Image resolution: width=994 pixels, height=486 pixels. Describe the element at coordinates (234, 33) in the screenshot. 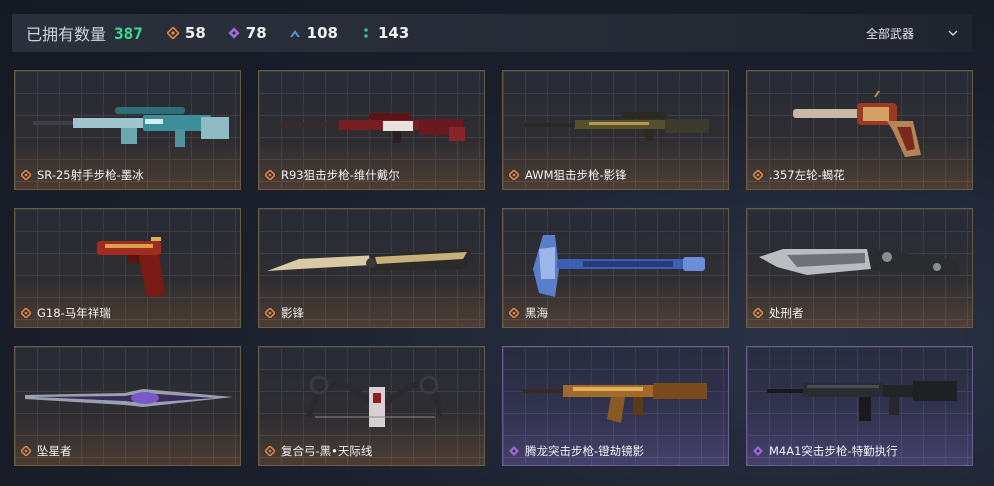

I see `purple-diamond-icon` at that location.